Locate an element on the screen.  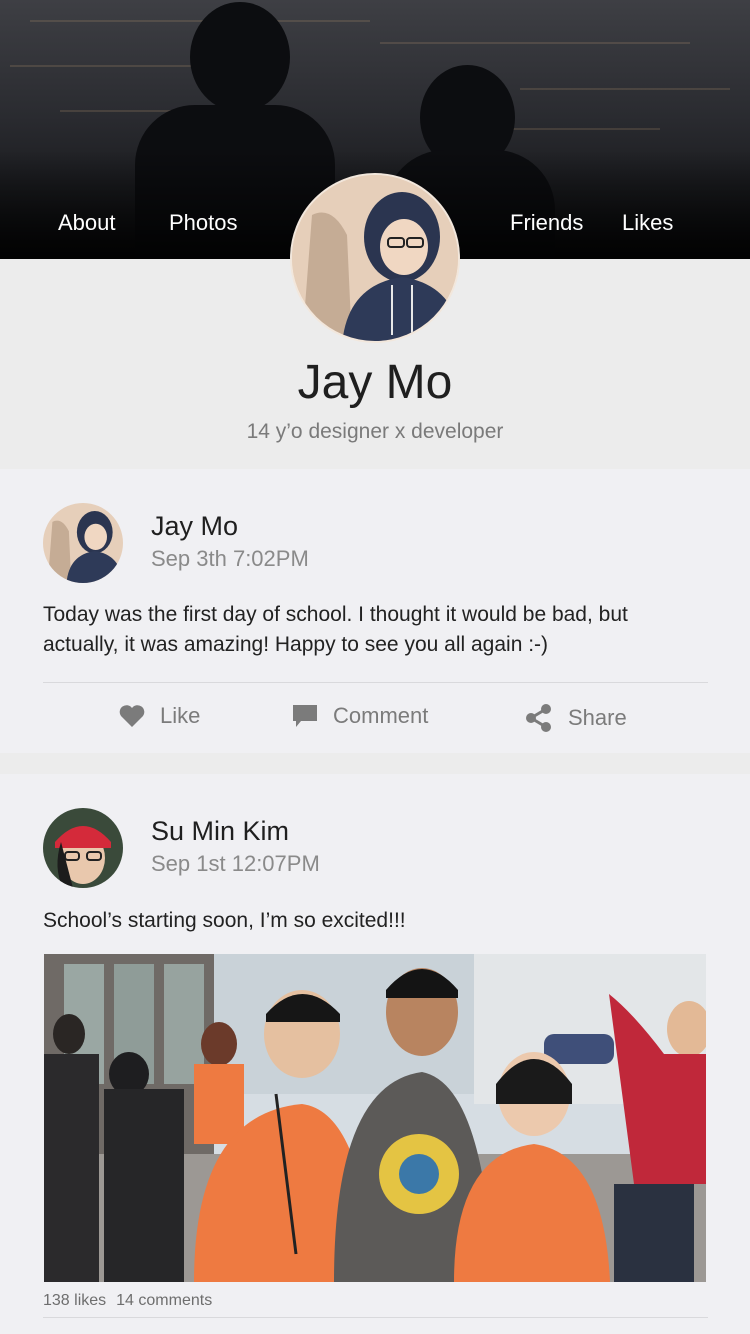
speech-bubble-icon is located at coordinates (305, 716).